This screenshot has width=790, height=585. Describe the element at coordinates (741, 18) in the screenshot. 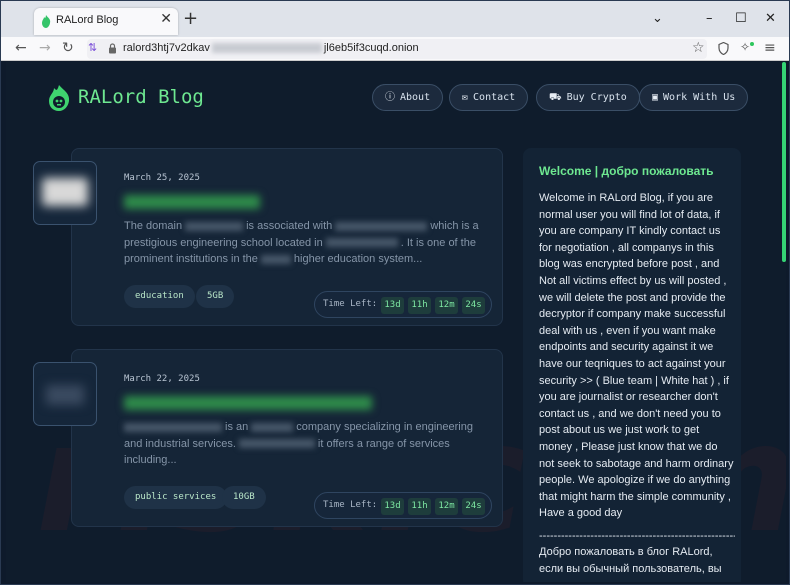

I see `maximize-icon: ☐` at that location.